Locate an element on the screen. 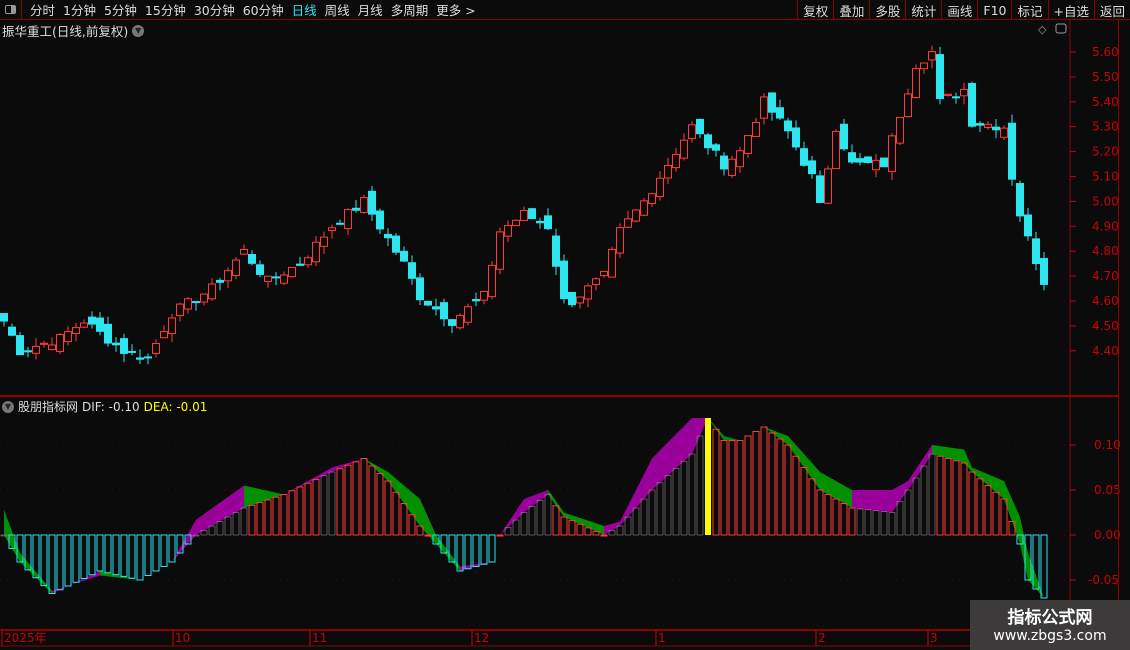 The height and width of the screenshot is (650, 1130). indicator-tick: 0.10 is located at coordinates (1107, 445).